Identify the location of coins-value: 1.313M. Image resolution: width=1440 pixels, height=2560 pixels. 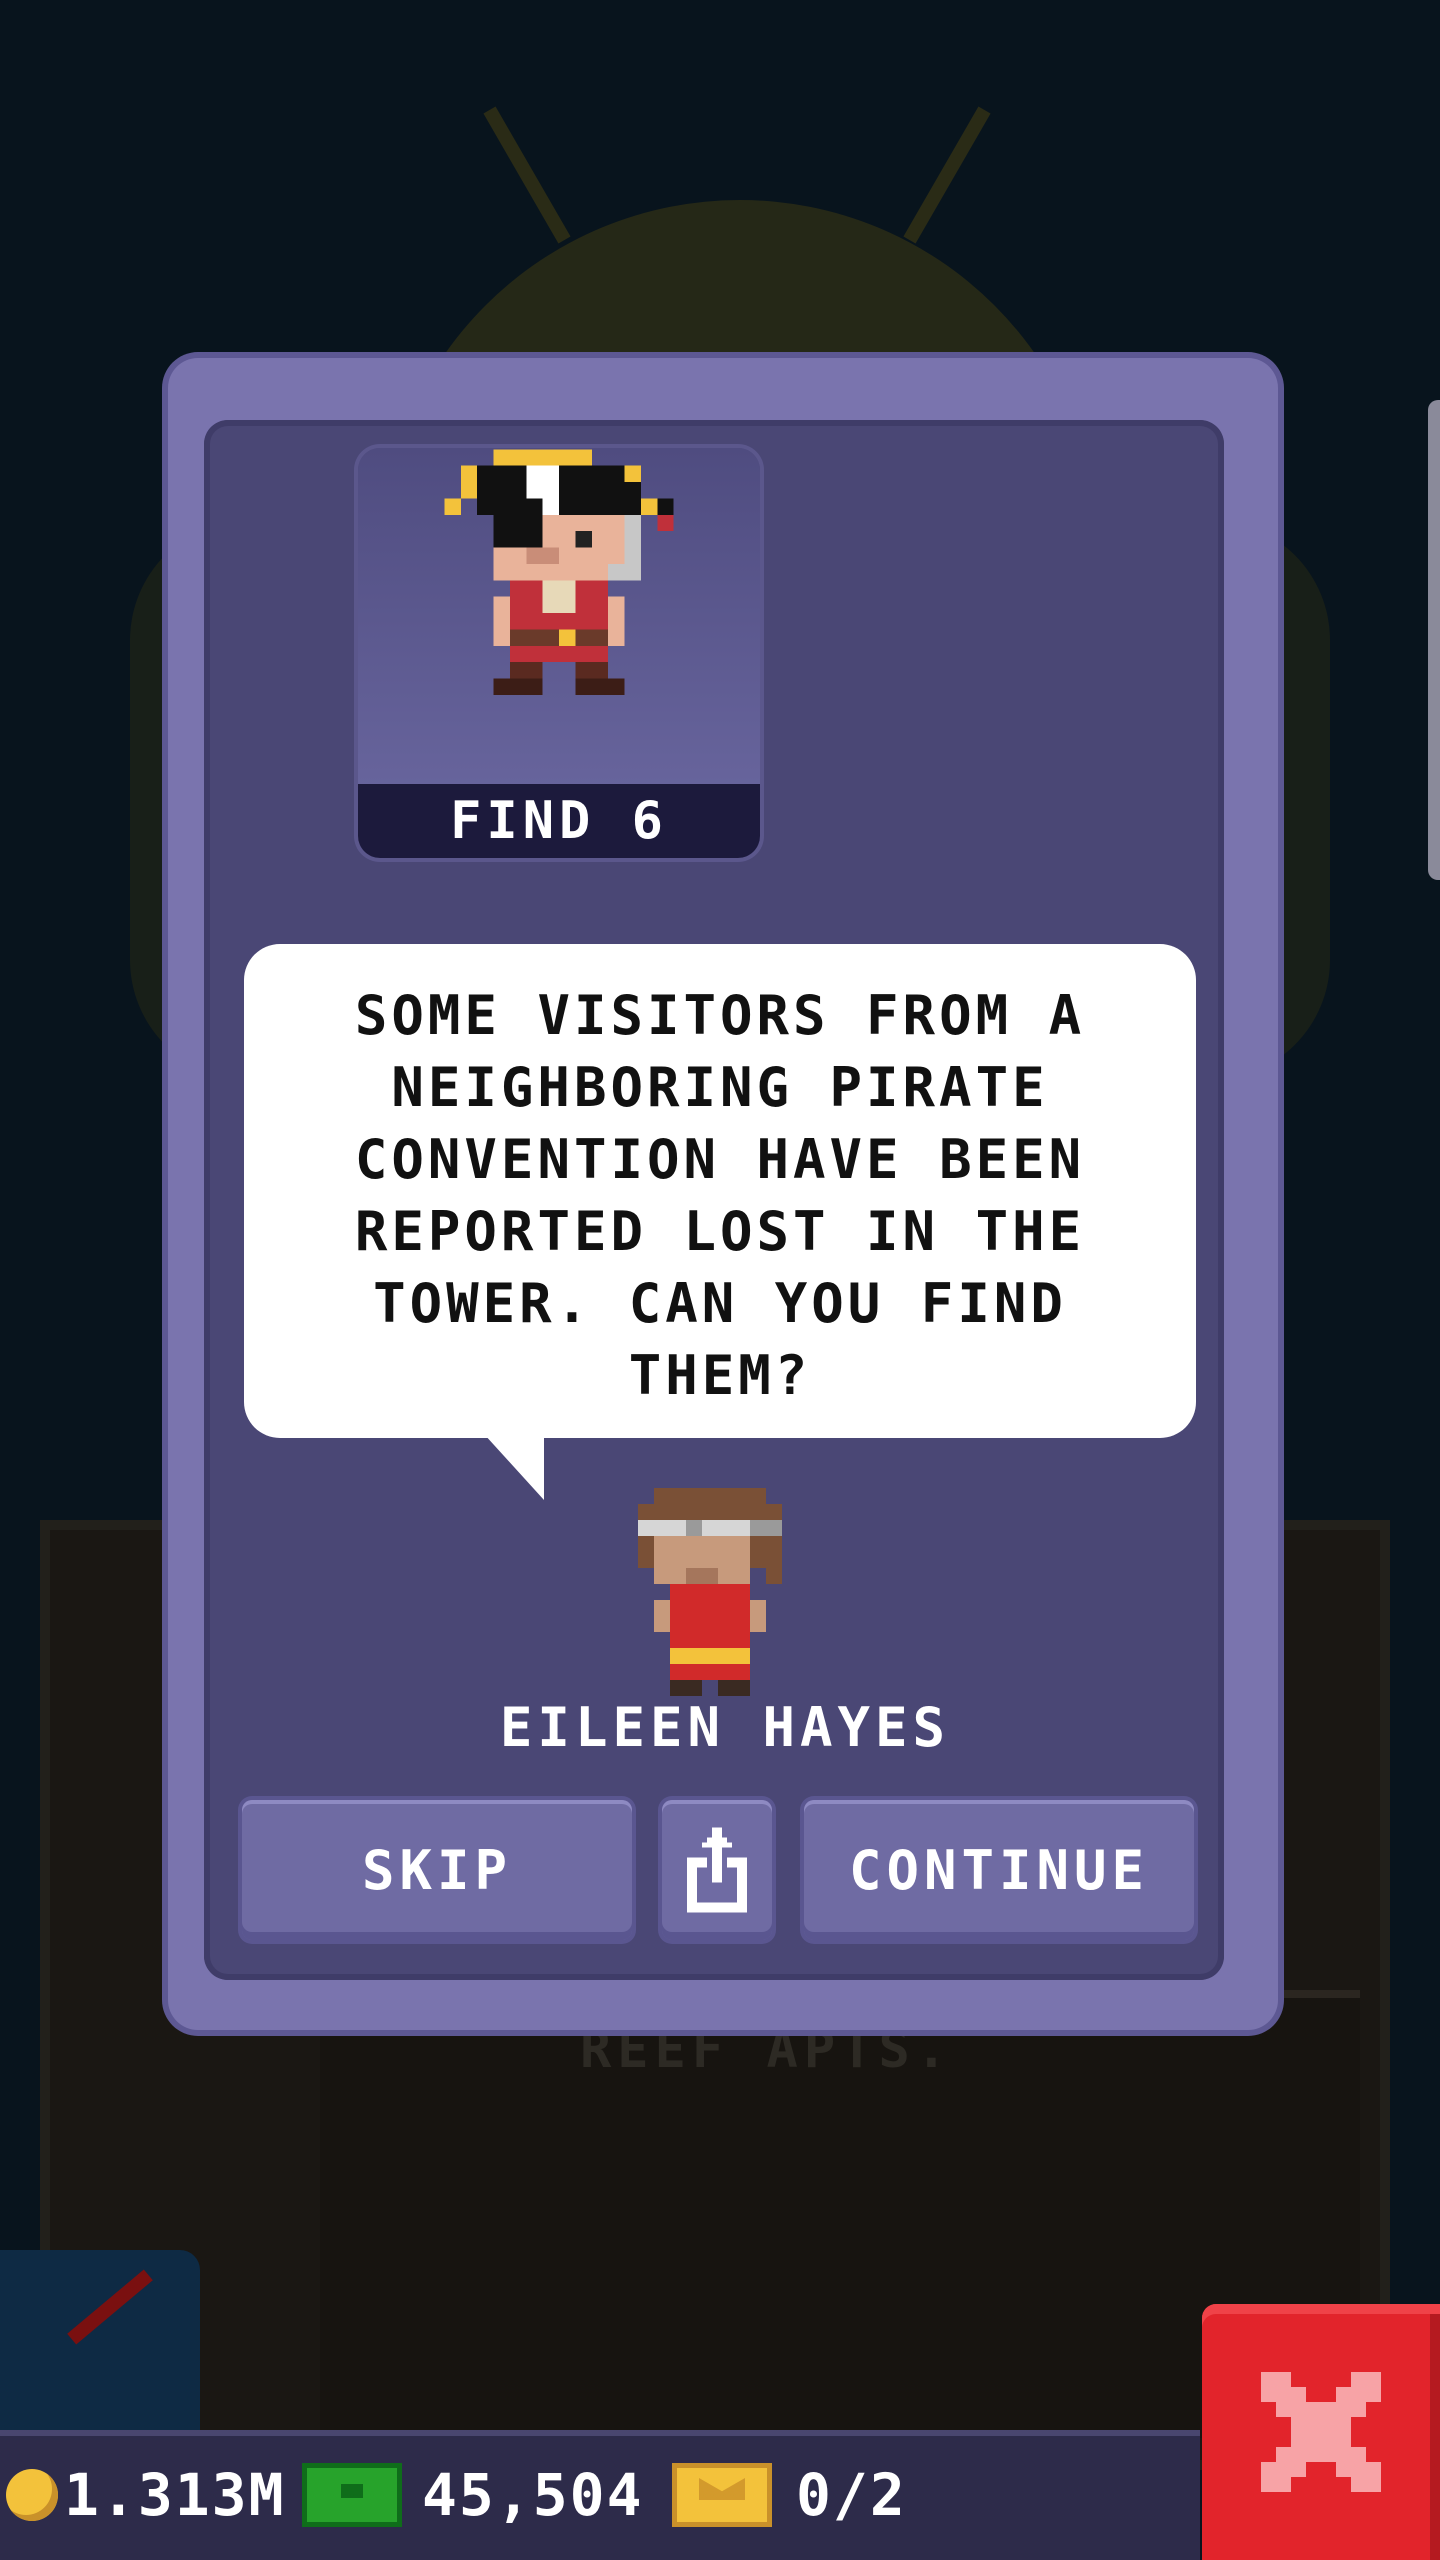
(175, 2495).